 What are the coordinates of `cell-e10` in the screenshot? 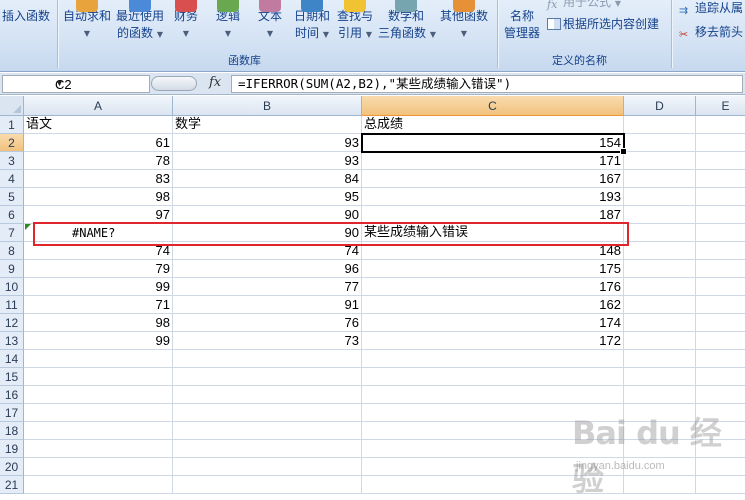 It's located at (720, 287).